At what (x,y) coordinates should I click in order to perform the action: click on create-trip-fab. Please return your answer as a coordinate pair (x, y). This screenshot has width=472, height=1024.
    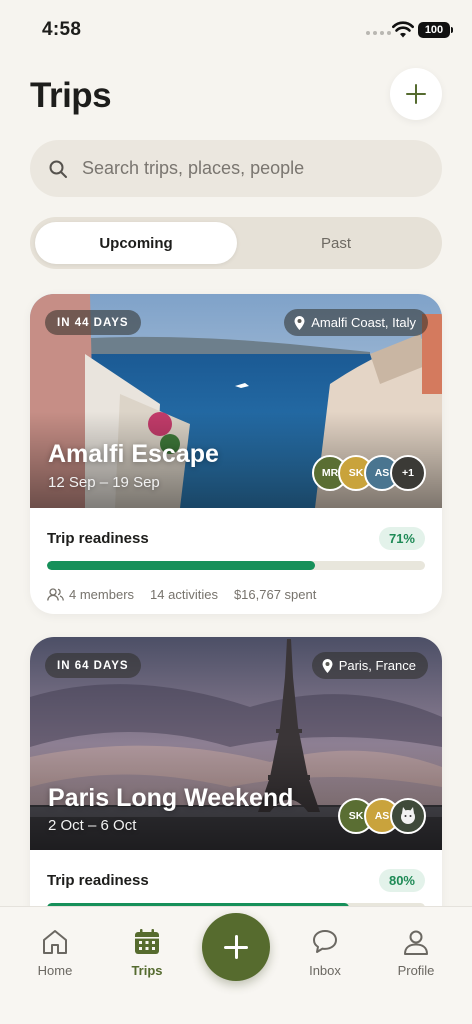
    Looking at the image, I should click on (236, 947).